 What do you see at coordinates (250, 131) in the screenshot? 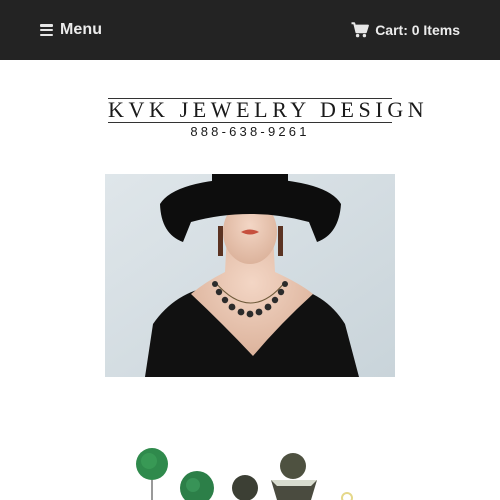
I see `logo-phone-number: 888-638-9261` at bounding box center [250, 131].